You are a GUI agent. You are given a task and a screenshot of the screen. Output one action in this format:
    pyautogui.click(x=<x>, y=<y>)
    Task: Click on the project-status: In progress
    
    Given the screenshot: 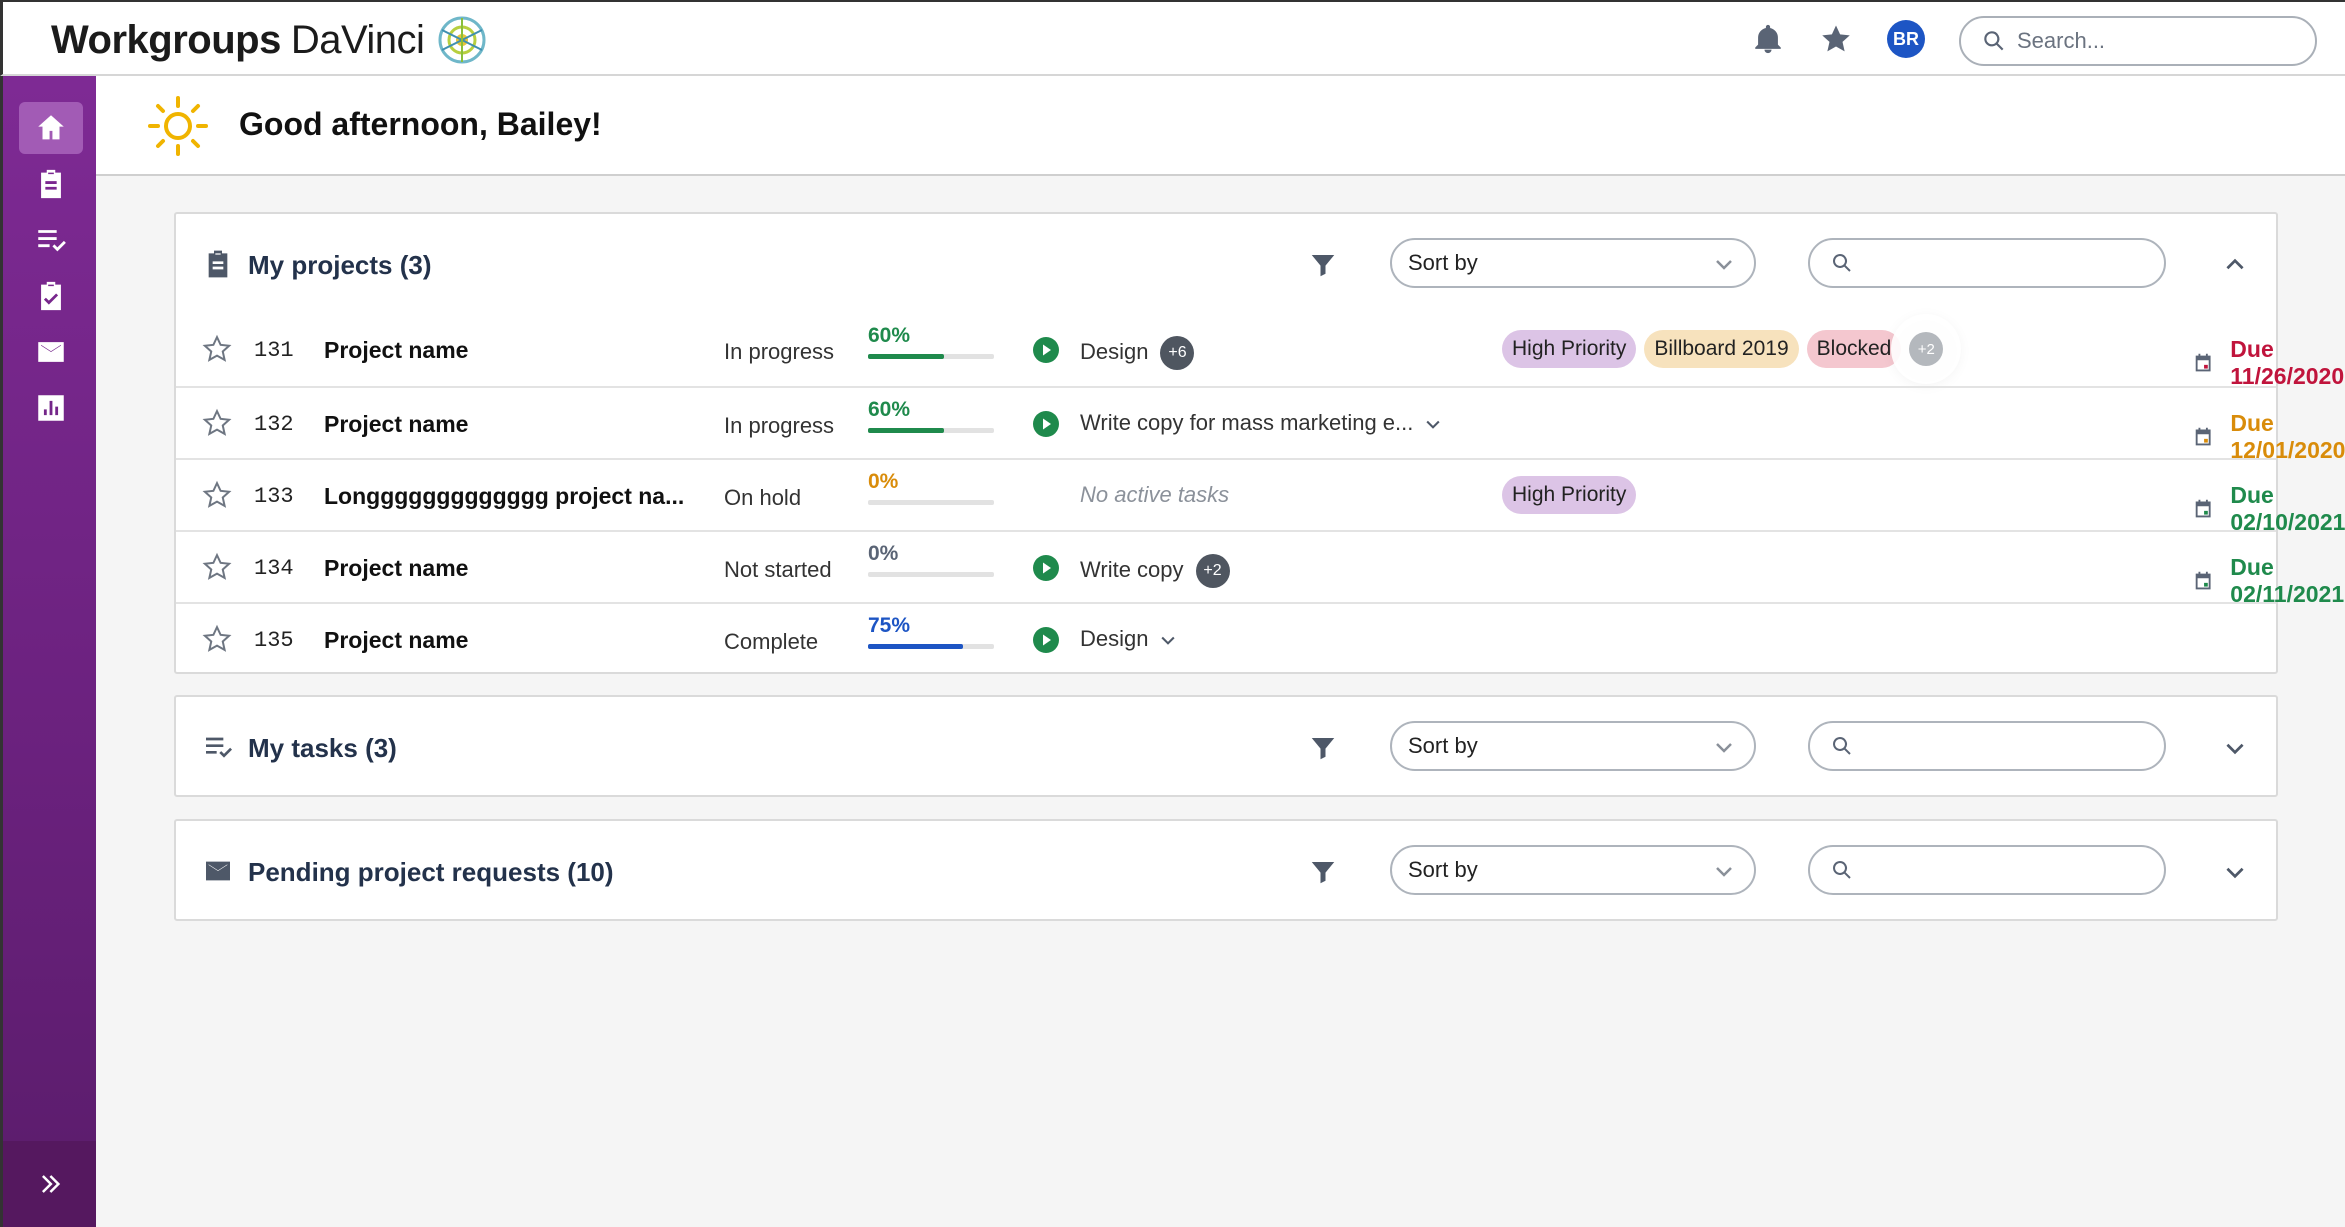 What is the action you would take?
    pyautogui.click(x=779, y=351)
    